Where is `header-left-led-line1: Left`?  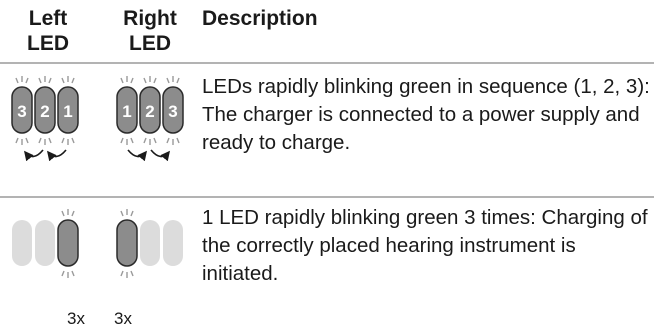
header-left-led-line1: Left is located at coordinates (48, 18).